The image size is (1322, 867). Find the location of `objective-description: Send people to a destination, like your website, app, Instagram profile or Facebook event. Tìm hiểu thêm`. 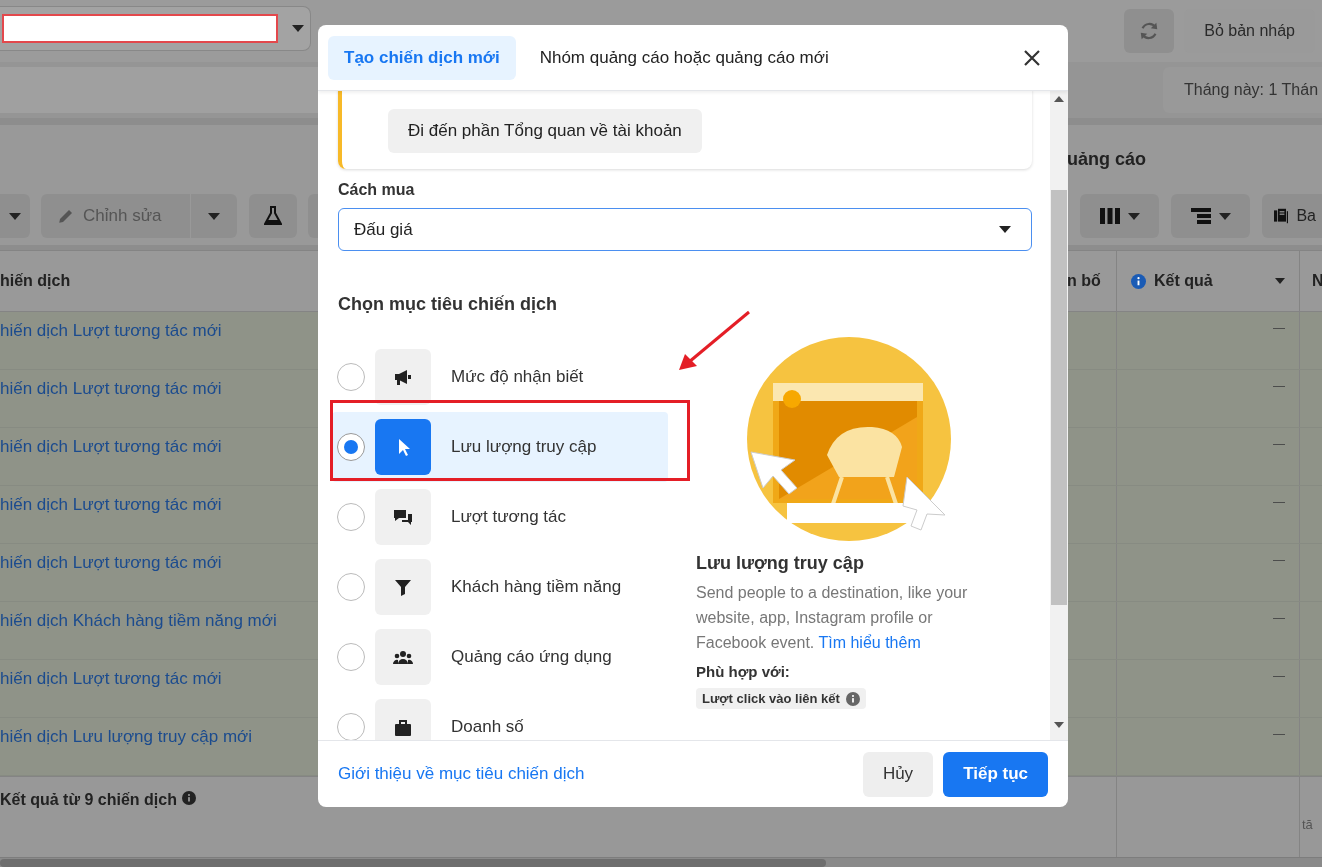

objective-description: Send people to a destination, like your website, app, Instagram profile or Facebook event. Tìm hiểu thêm is located at coordinates (832, 618).